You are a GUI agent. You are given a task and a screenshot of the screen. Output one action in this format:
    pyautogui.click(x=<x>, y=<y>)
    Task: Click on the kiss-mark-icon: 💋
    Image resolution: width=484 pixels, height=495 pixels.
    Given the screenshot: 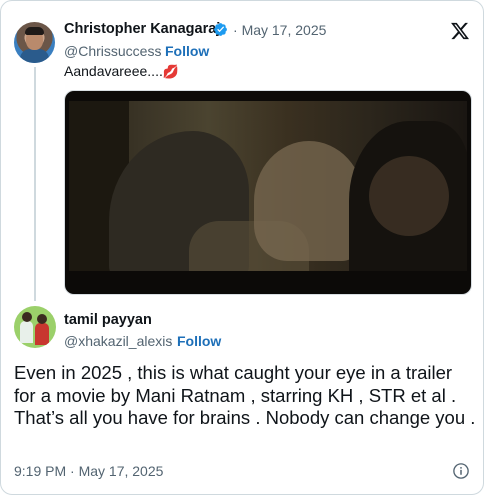 What is the action you would take?
    pyautogui.click(x=171, y=71)
    